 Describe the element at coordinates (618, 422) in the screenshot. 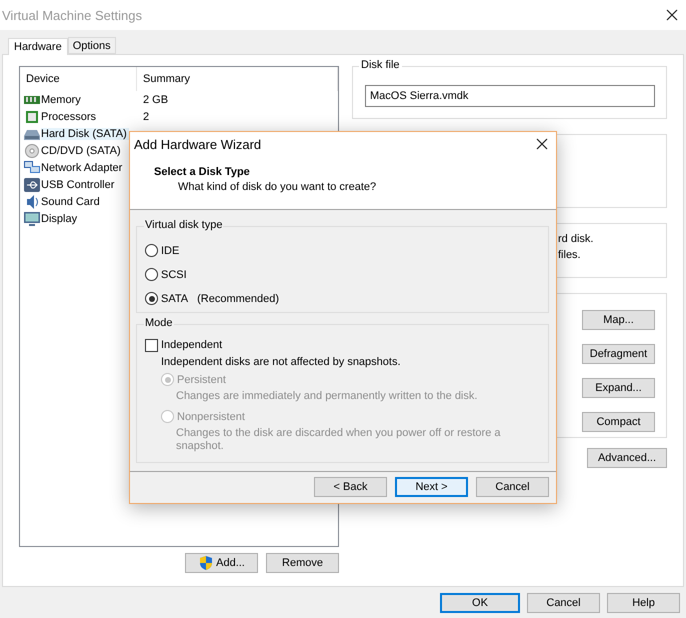

I see `utility-button: Compact` at that location.